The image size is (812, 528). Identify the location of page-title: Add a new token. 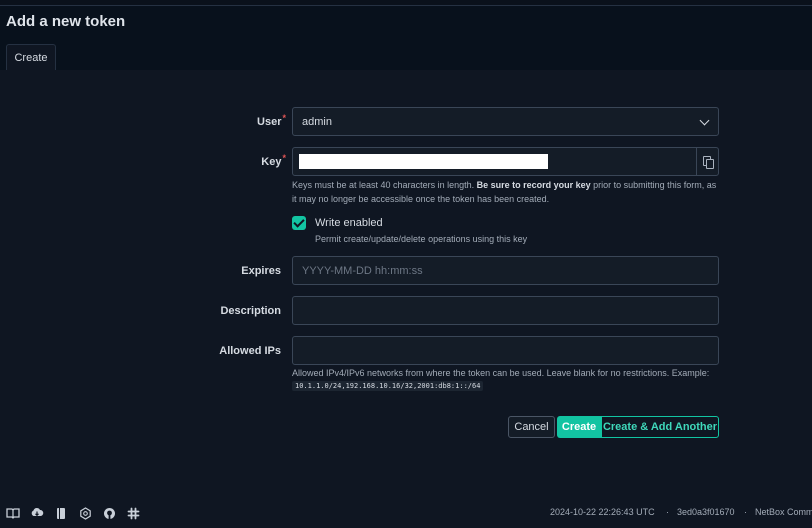
(66, 21).